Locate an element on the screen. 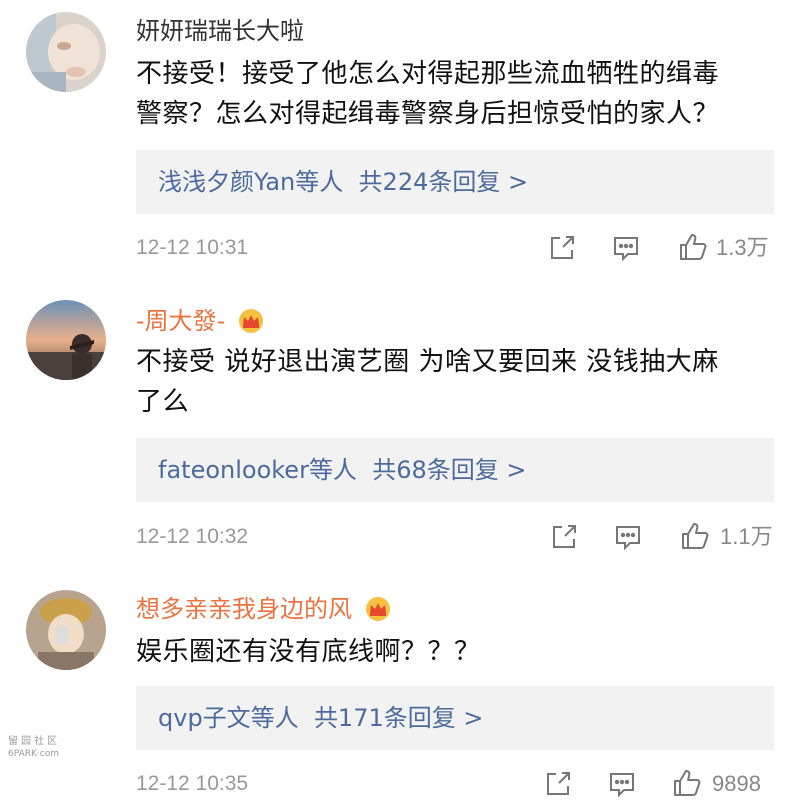 The width and height of the screenshot is (800, 812). username-text: -周大發- is located at coordinates (181, 321).